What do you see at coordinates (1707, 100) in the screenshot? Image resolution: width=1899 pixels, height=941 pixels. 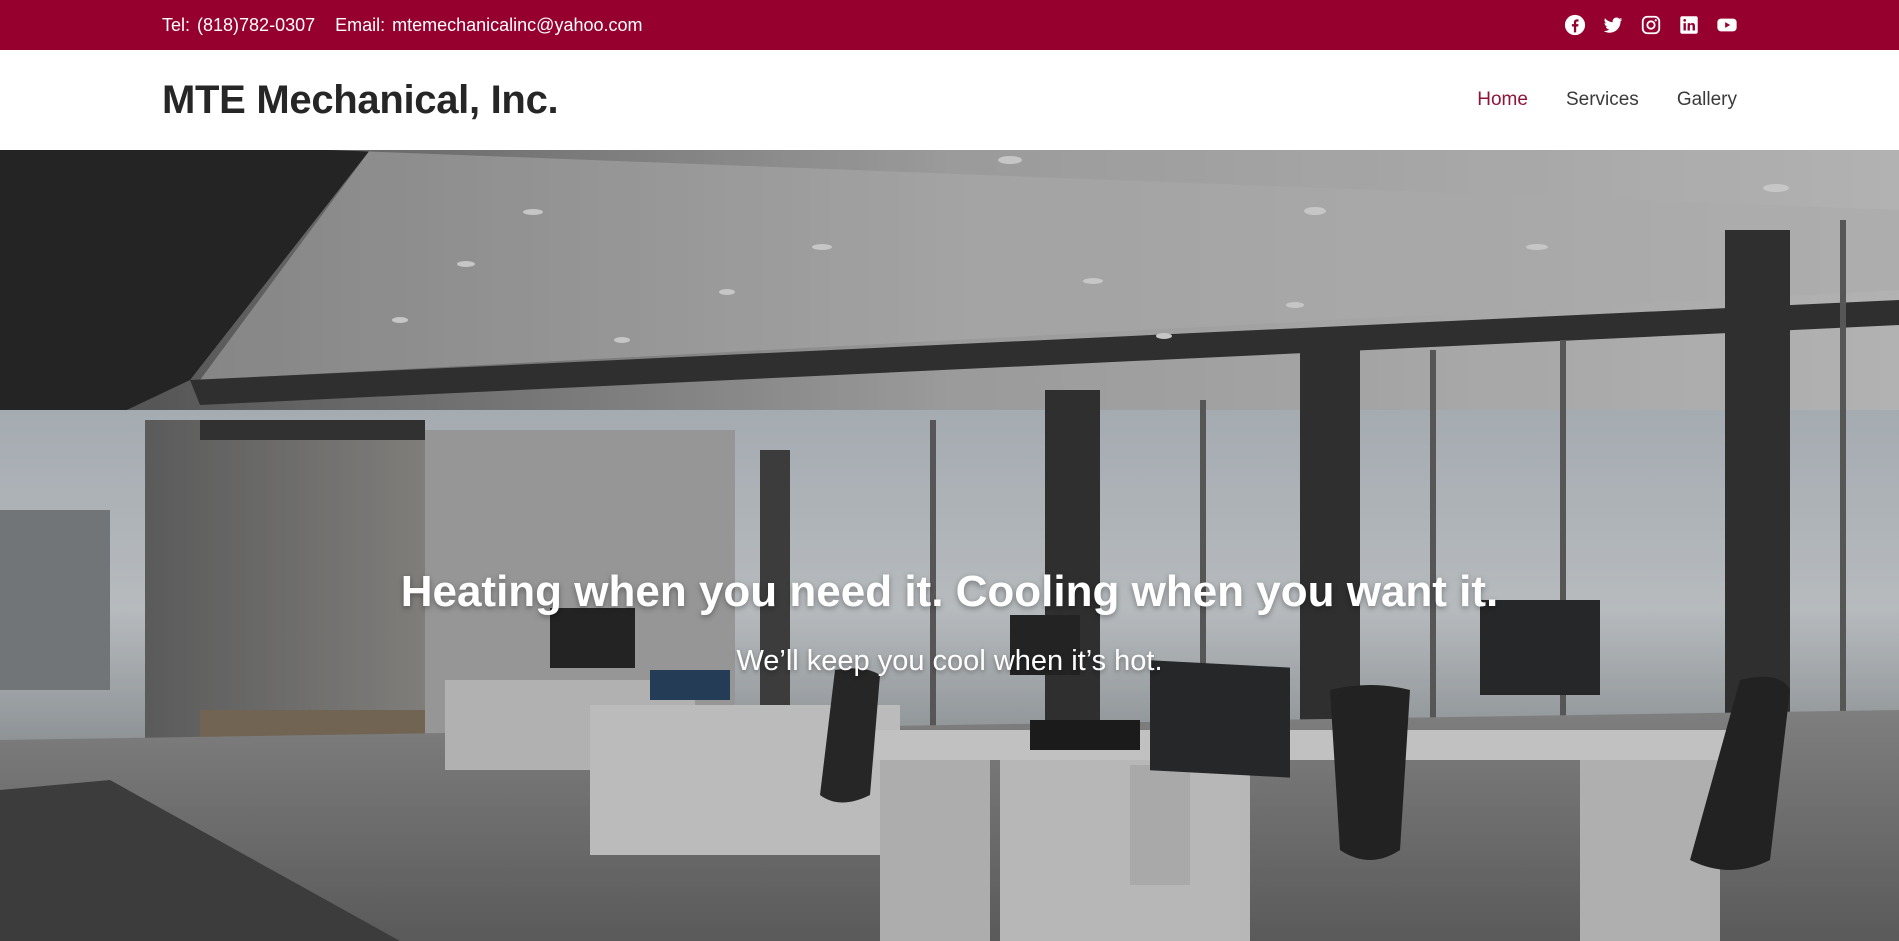 I see `nav-gallery: Gallery` at bounding box center [1707, 100].